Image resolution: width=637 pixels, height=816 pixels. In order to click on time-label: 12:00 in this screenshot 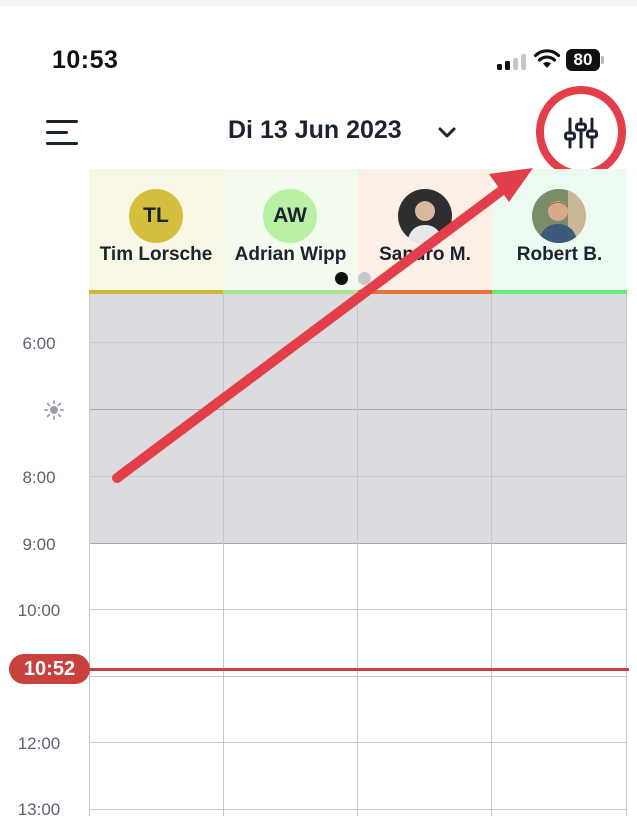, I will do `click(39, 743)`.